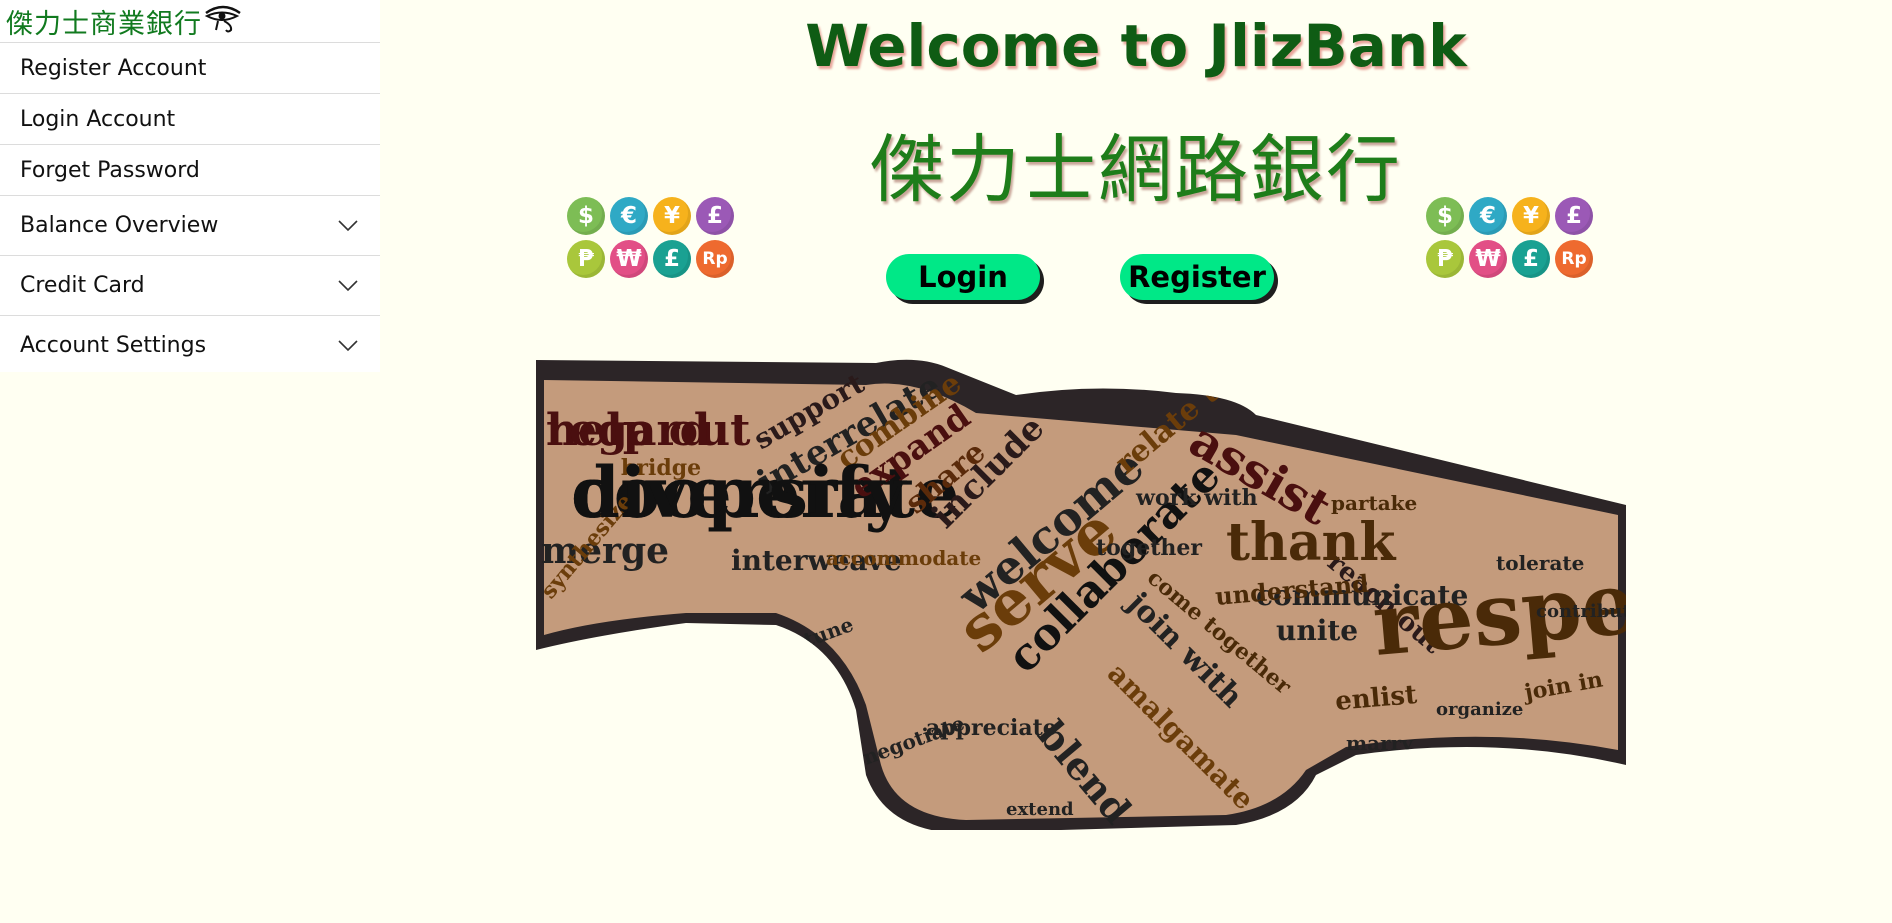  What do you see at coordinates (190, 285) in the screenshot?
I see `sidebar-item-credit-card: Credit Card` at bounding box center [190, 285].